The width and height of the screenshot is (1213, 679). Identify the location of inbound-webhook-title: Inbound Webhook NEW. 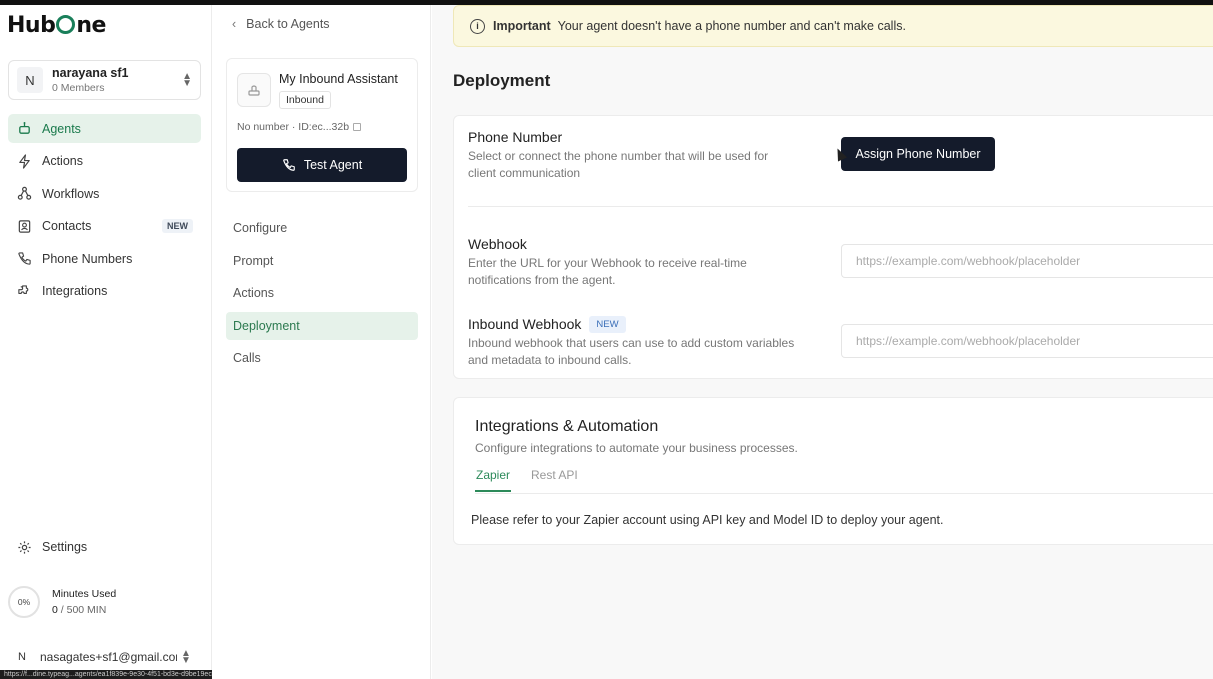
(547, 324).